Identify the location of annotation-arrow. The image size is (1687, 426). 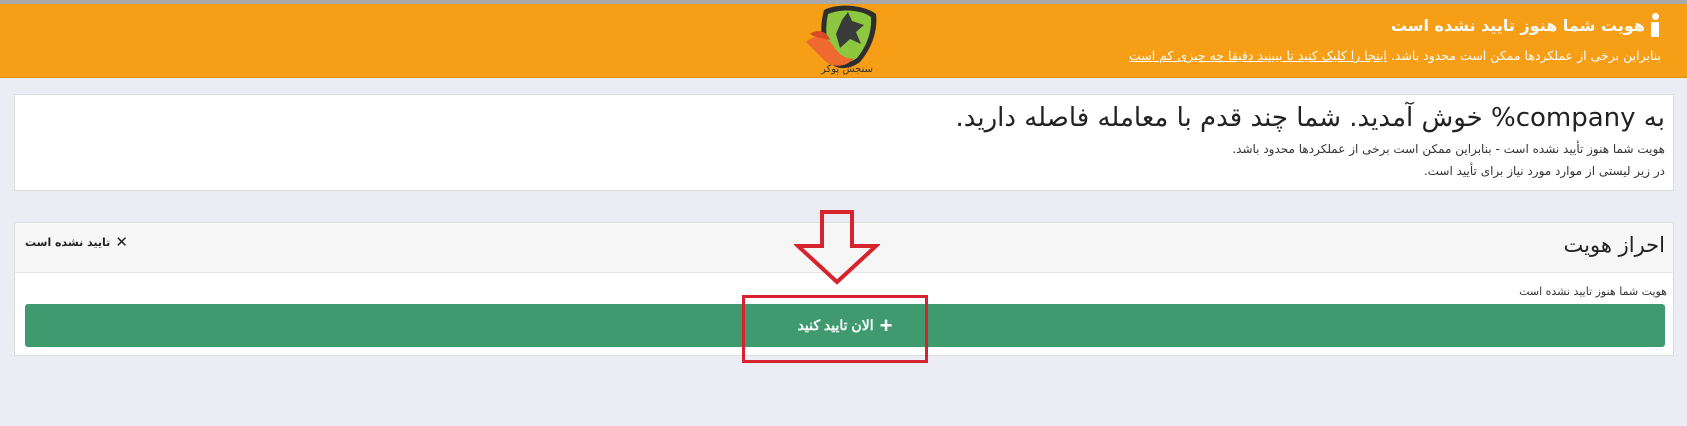
(837, 247).